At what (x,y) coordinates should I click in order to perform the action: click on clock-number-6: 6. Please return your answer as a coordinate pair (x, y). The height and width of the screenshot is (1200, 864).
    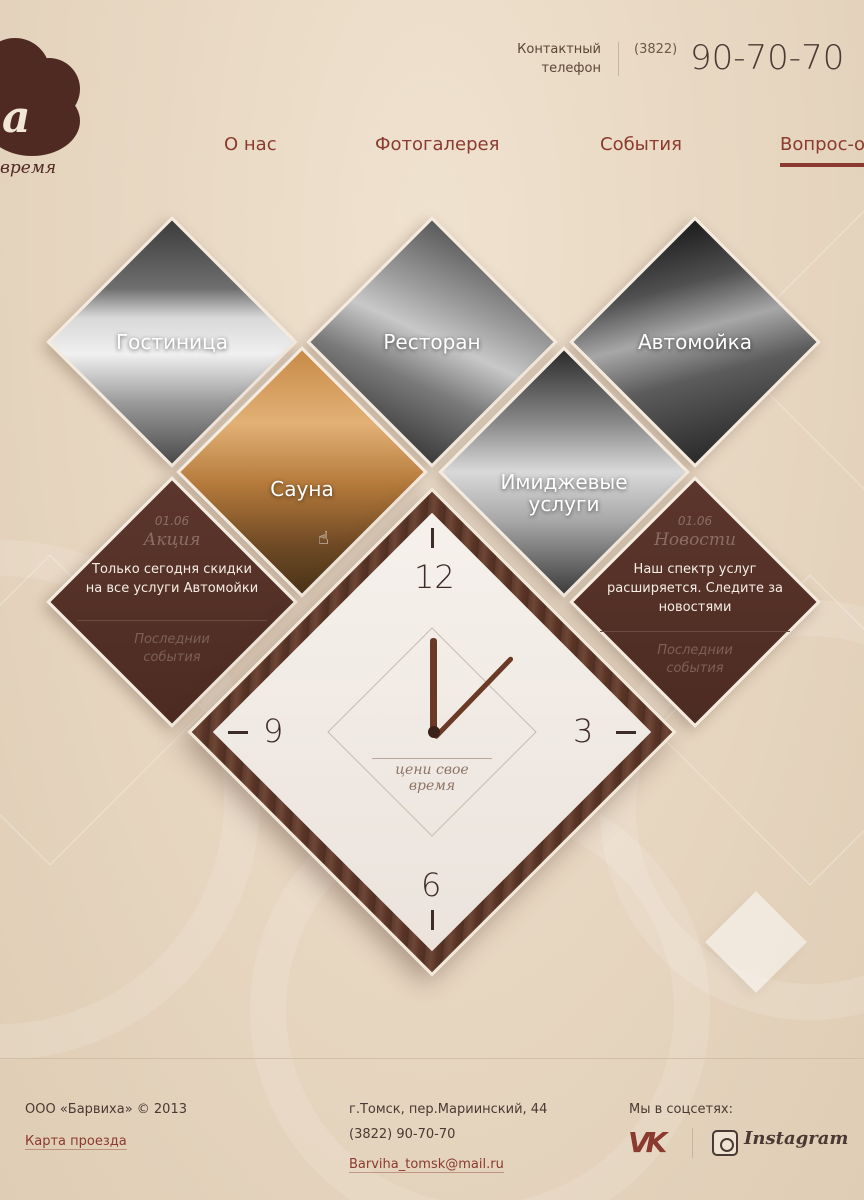
    Looking at the image, I should click on (431, 885).